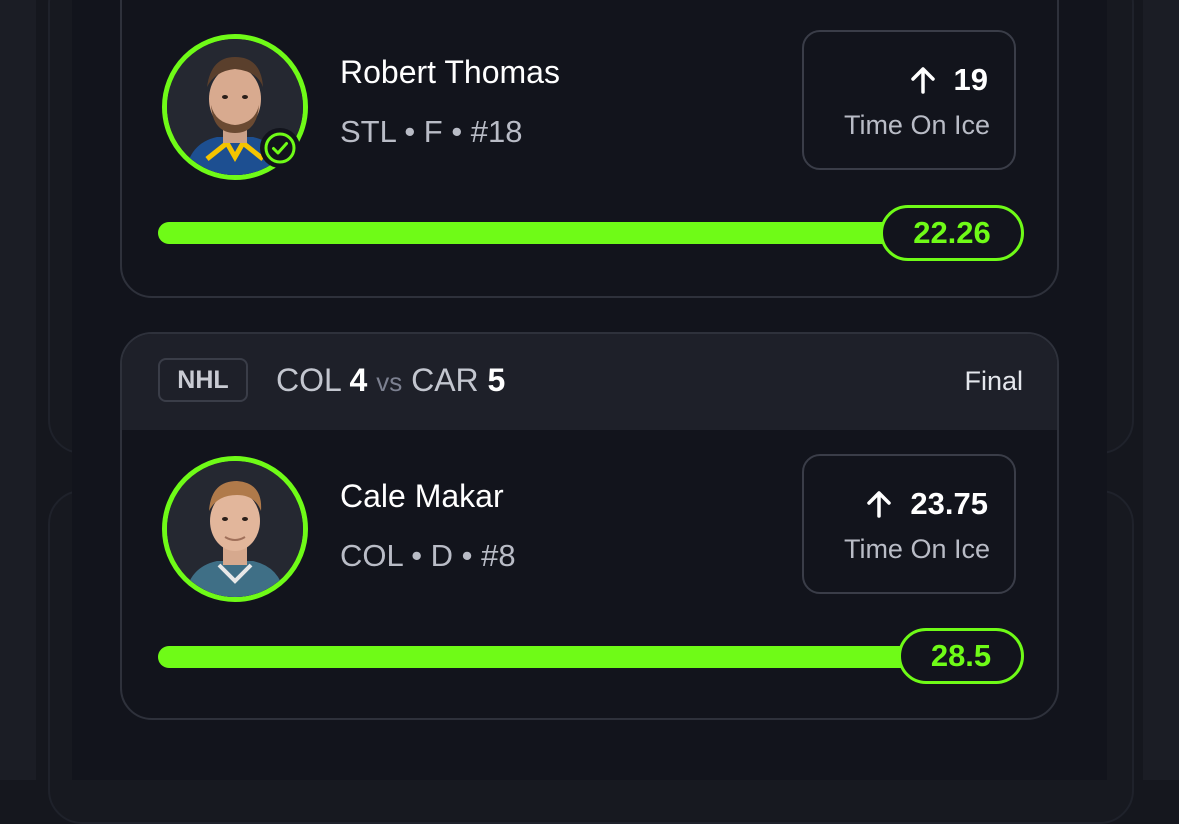 This screenshot has width=1179, height=824. I want to click on home-score: 5, so click(496, 380).